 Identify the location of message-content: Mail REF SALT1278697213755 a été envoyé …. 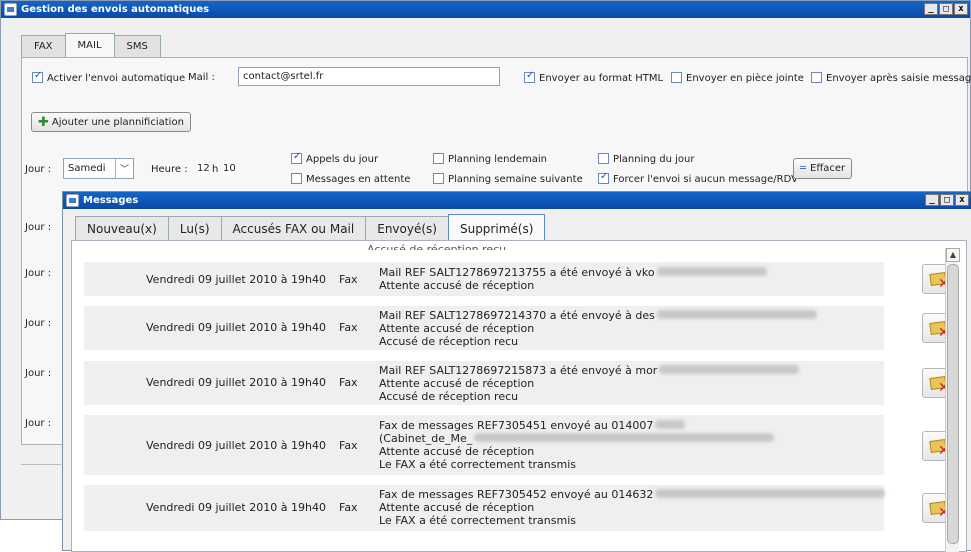
(573, 279).